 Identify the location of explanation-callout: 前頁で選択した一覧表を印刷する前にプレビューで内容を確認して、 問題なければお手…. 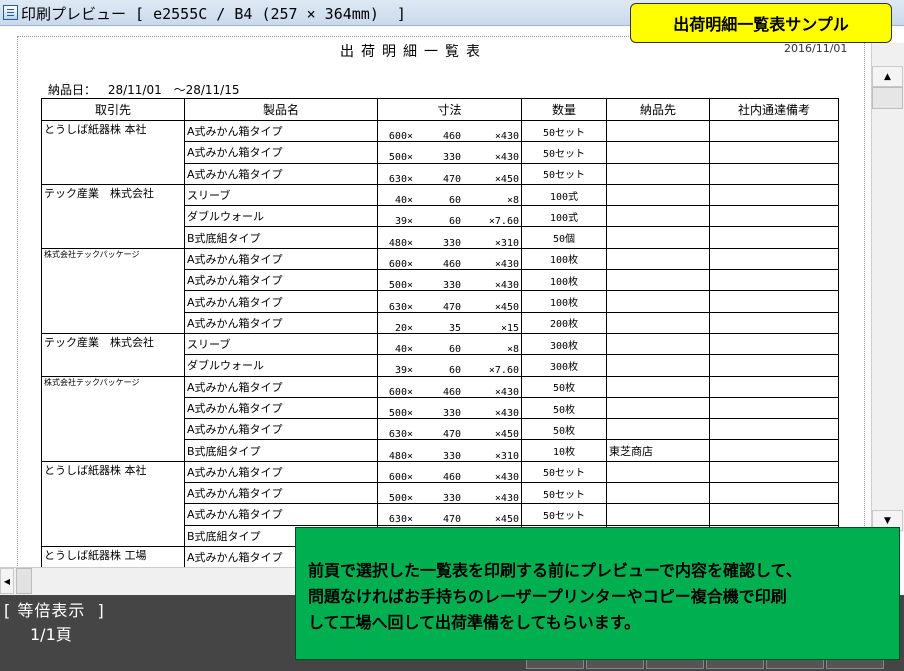
(597, 593).